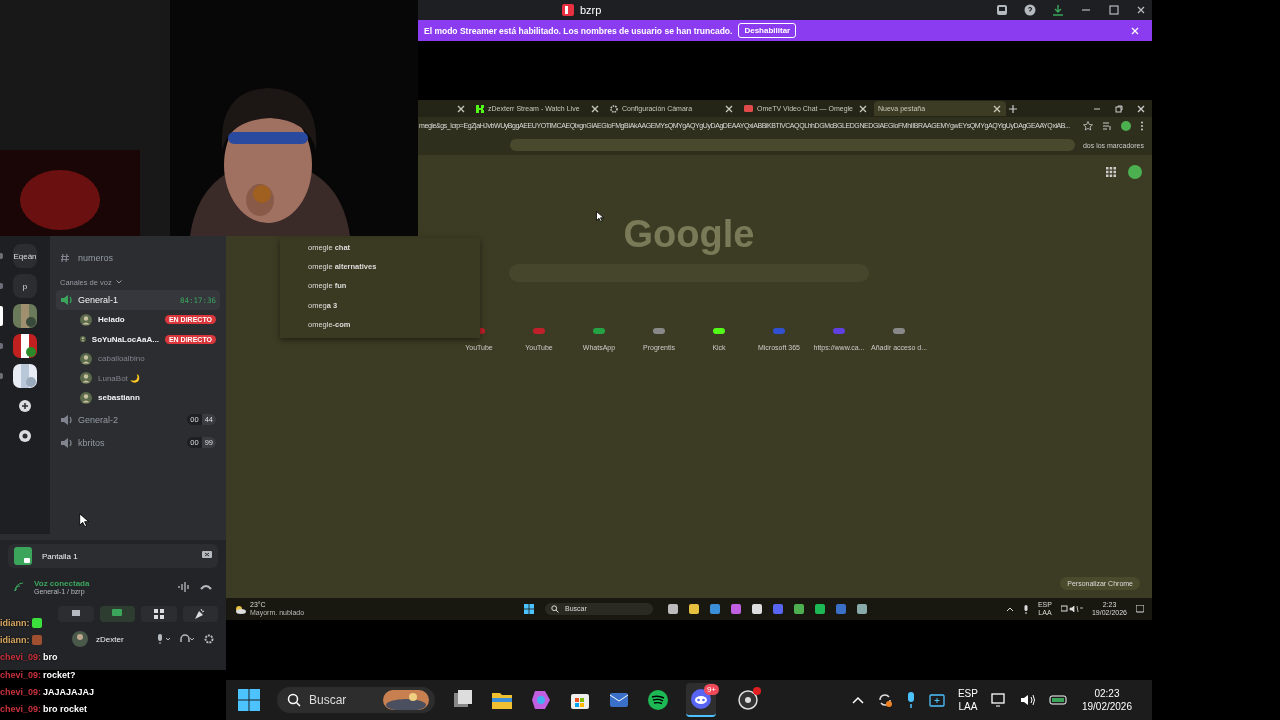 This screenshot has height=720, width=1280. Describe the element at coordinates (614, 108) in the screenshot. I see `gear-icon` at that location.